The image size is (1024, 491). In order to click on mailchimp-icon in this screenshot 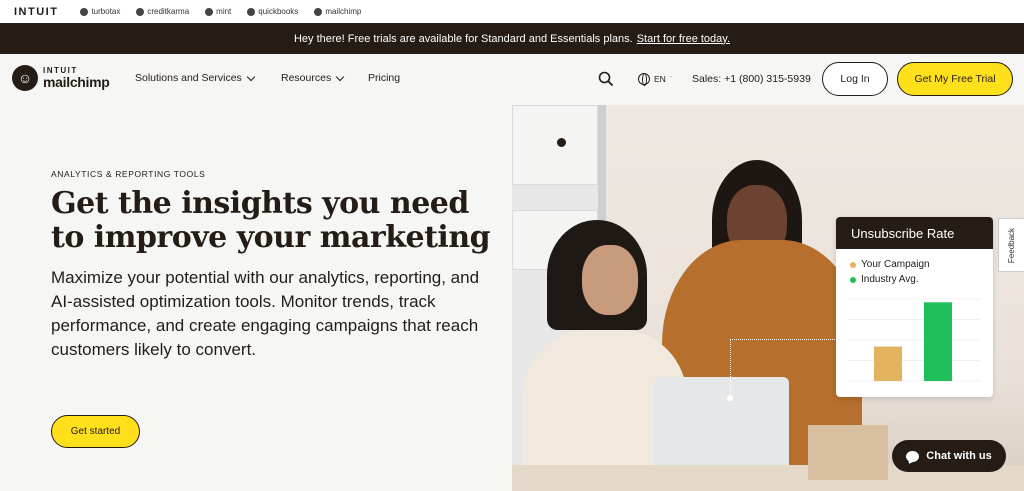, I will do `click(318, 11)`.